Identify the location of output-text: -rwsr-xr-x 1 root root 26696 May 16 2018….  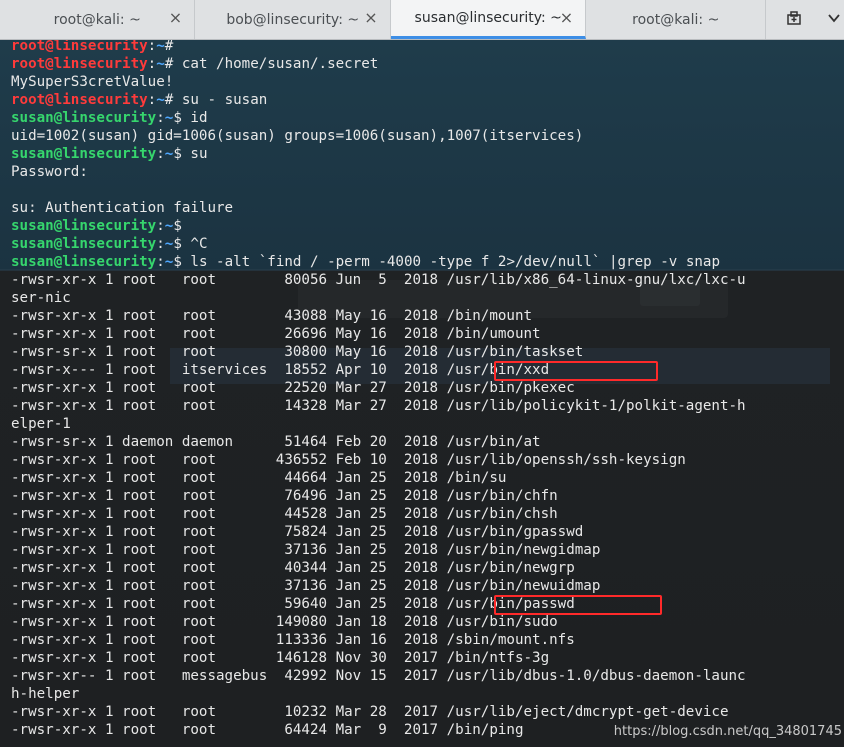
(276, 334).